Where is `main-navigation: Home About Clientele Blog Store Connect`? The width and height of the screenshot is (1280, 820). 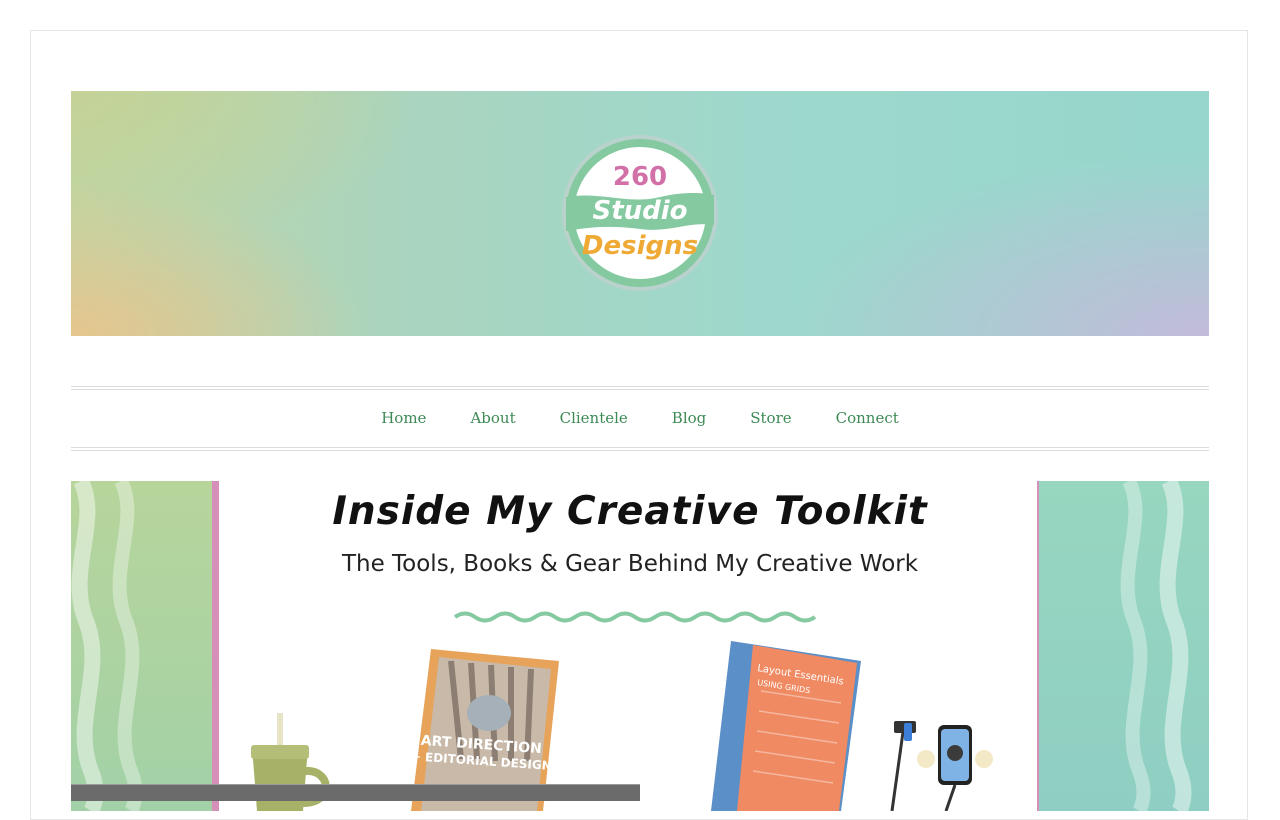 main-navigation: Home About Clientele Blog Store Connect is located at coordinates (640, 418).